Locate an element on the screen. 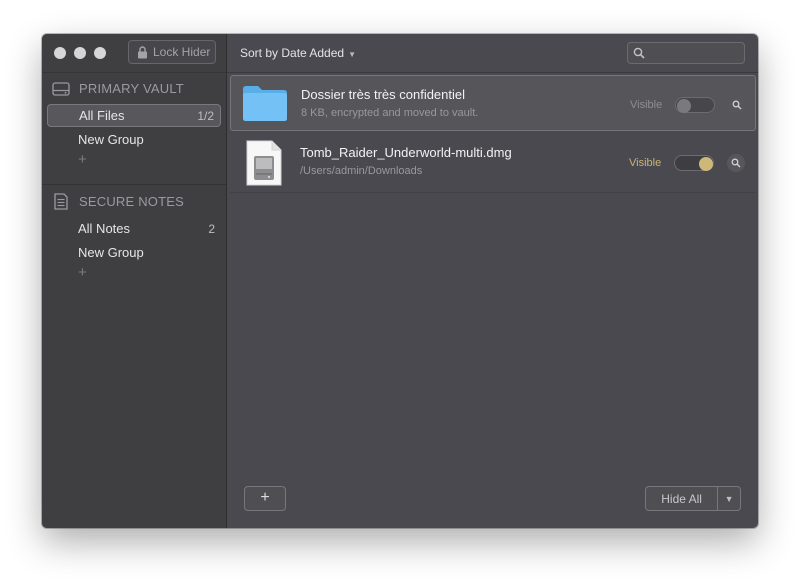  section-header-primary-vault: PRIMARY VAULT is located at coordinates (118, 88).